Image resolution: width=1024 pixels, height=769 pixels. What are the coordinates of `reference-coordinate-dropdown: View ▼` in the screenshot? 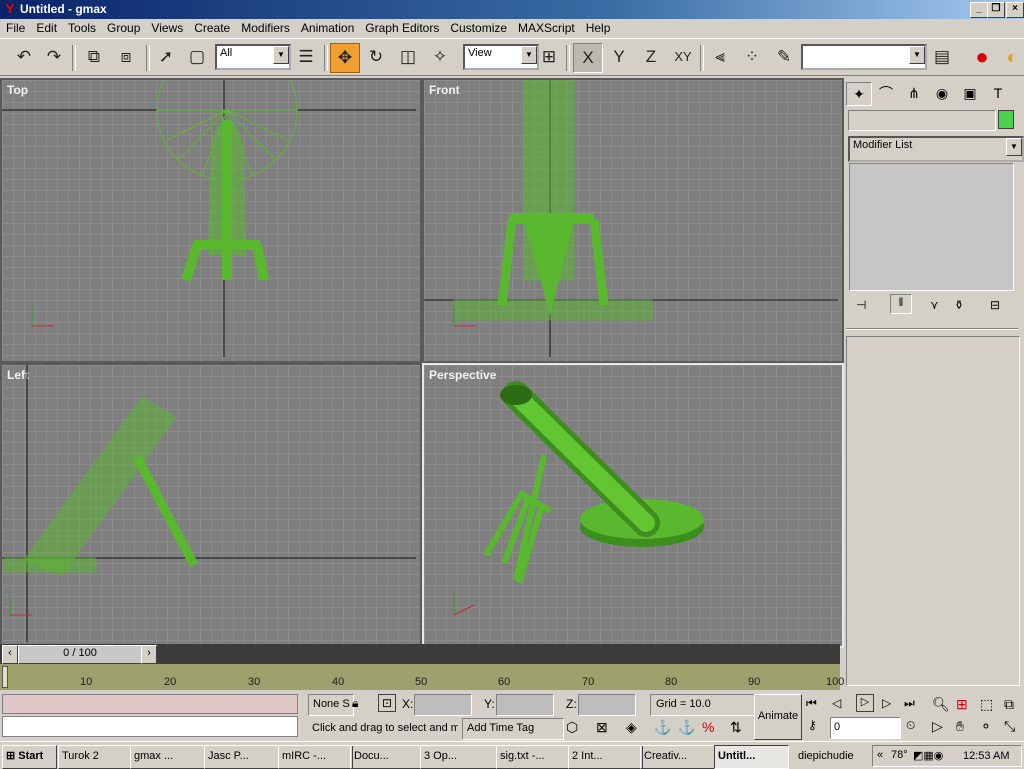 It's located at (501, 57).